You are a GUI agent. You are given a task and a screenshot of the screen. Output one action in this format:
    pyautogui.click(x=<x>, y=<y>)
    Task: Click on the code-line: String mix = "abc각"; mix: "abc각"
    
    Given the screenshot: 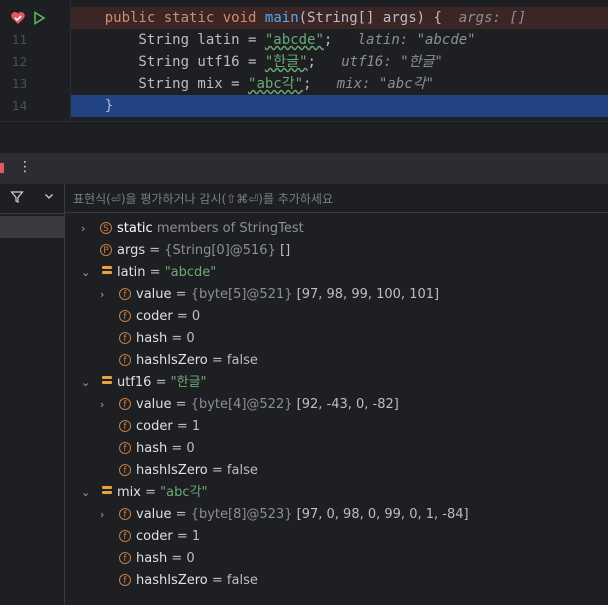 What is the action you would take?
    pyautogui.click(x=339, y=84)
    